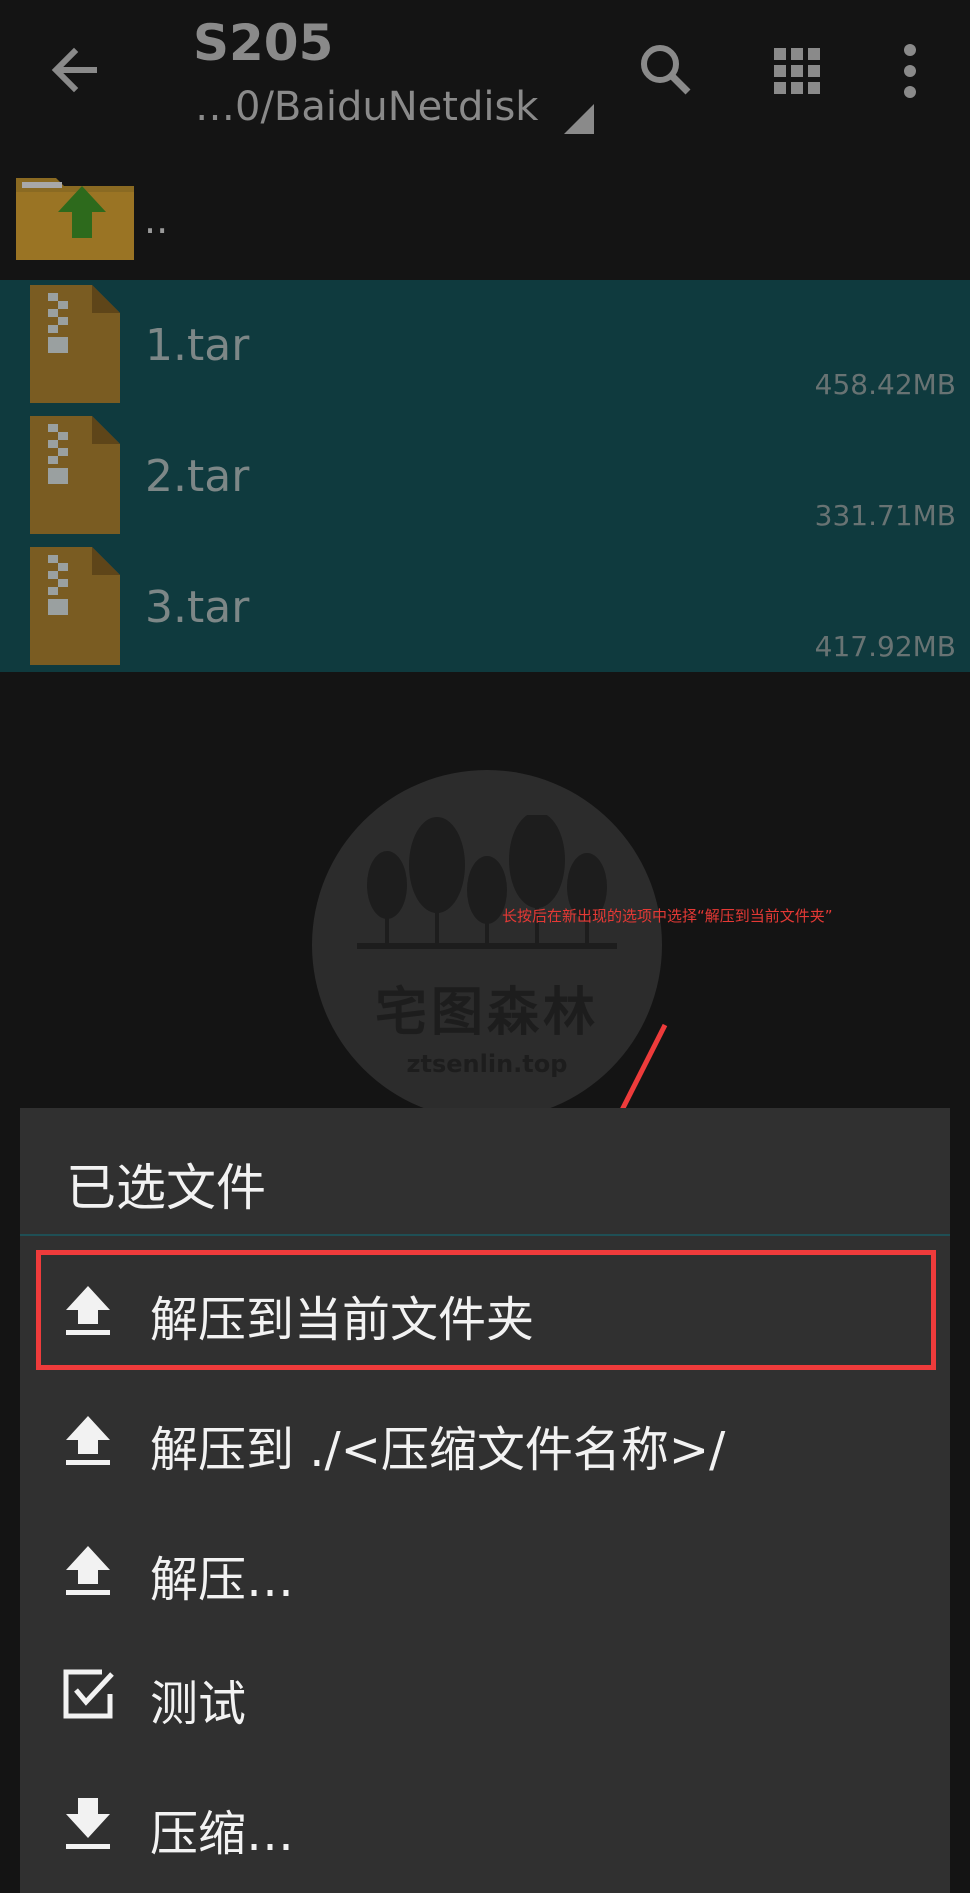 This screenshot has width=970, height=1893. Describe the element at coordinates (485, 345) in the screenshot. I see `file-row: 1.tar 458.42MB` at that location.